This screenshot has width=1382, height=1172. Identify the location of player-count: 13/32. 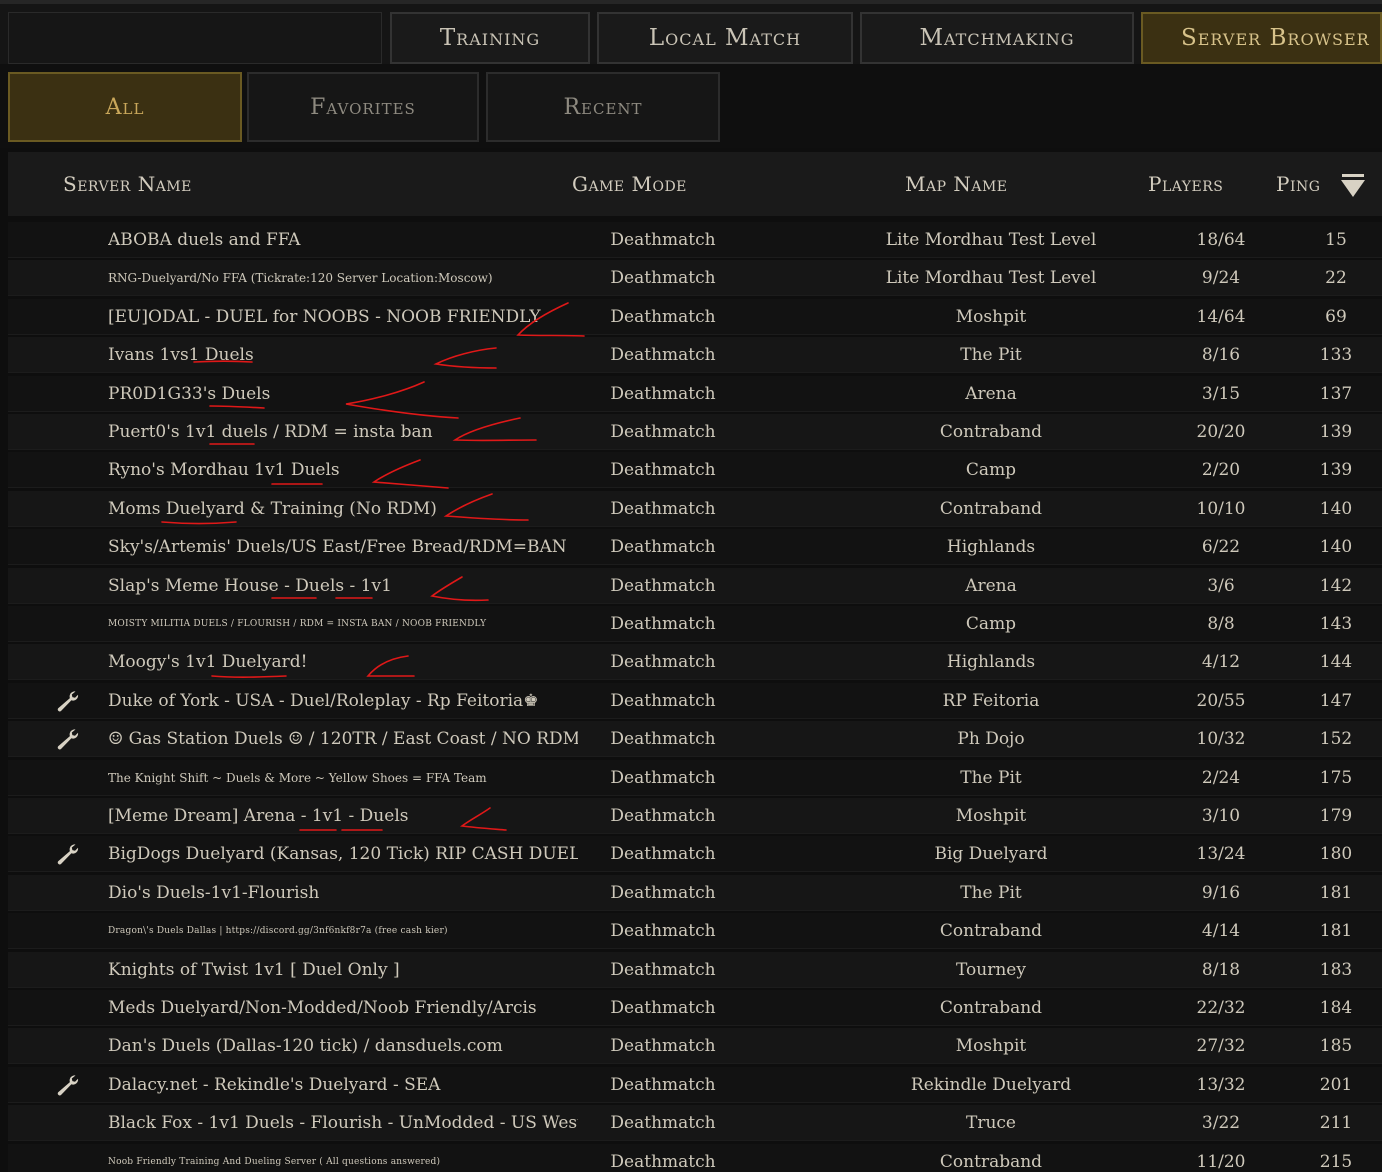
(1221, 1084).